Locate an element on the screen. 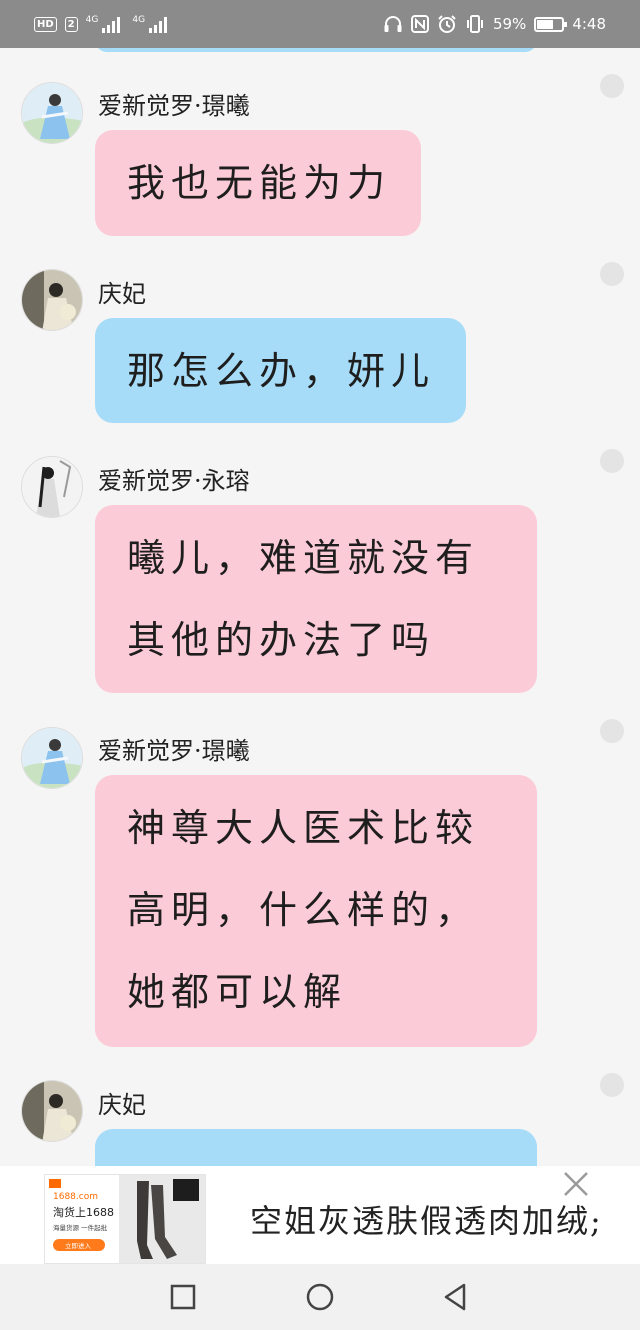 This screenshot has height=1330, width=640. ad-image: 1688.com 淘货上1688 海量货源 一件起批 立即进入 is located at coordinates (125, 1219).